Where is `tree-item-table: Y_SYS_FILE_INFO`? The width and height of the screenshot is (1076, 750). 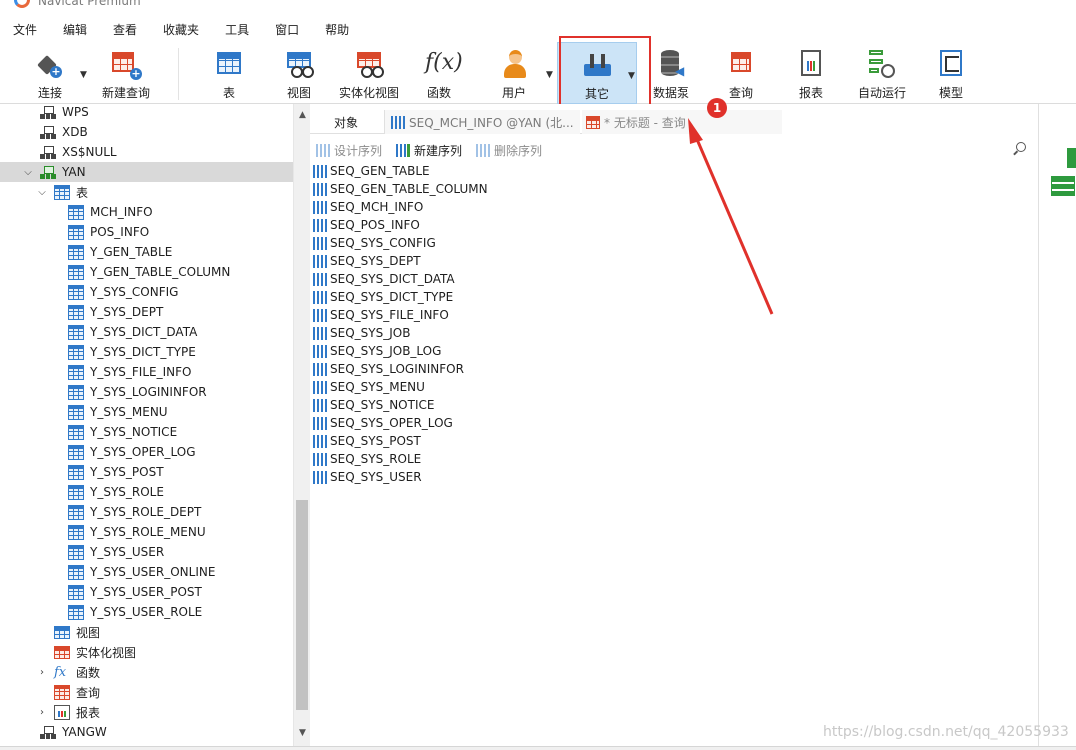 tree-item-table: Y_SYS_FILE_INFO is located at coordinates (146, 372).